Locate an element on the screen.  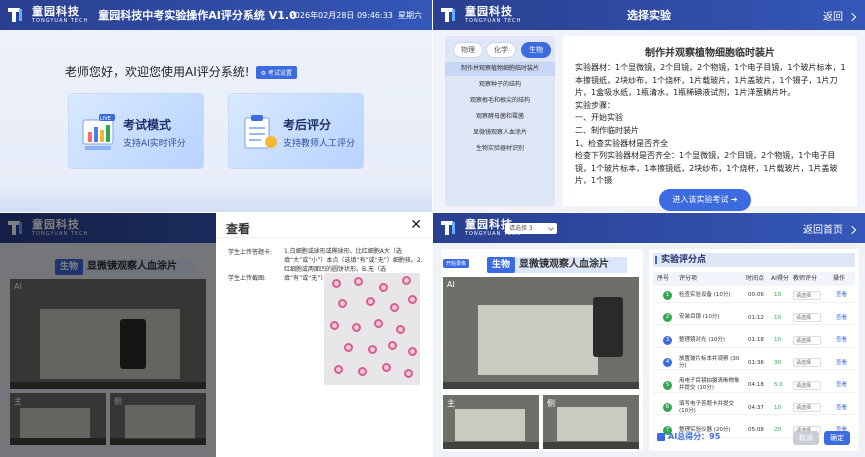
card-title: 考试模式 is located at coordinates (147, 125).